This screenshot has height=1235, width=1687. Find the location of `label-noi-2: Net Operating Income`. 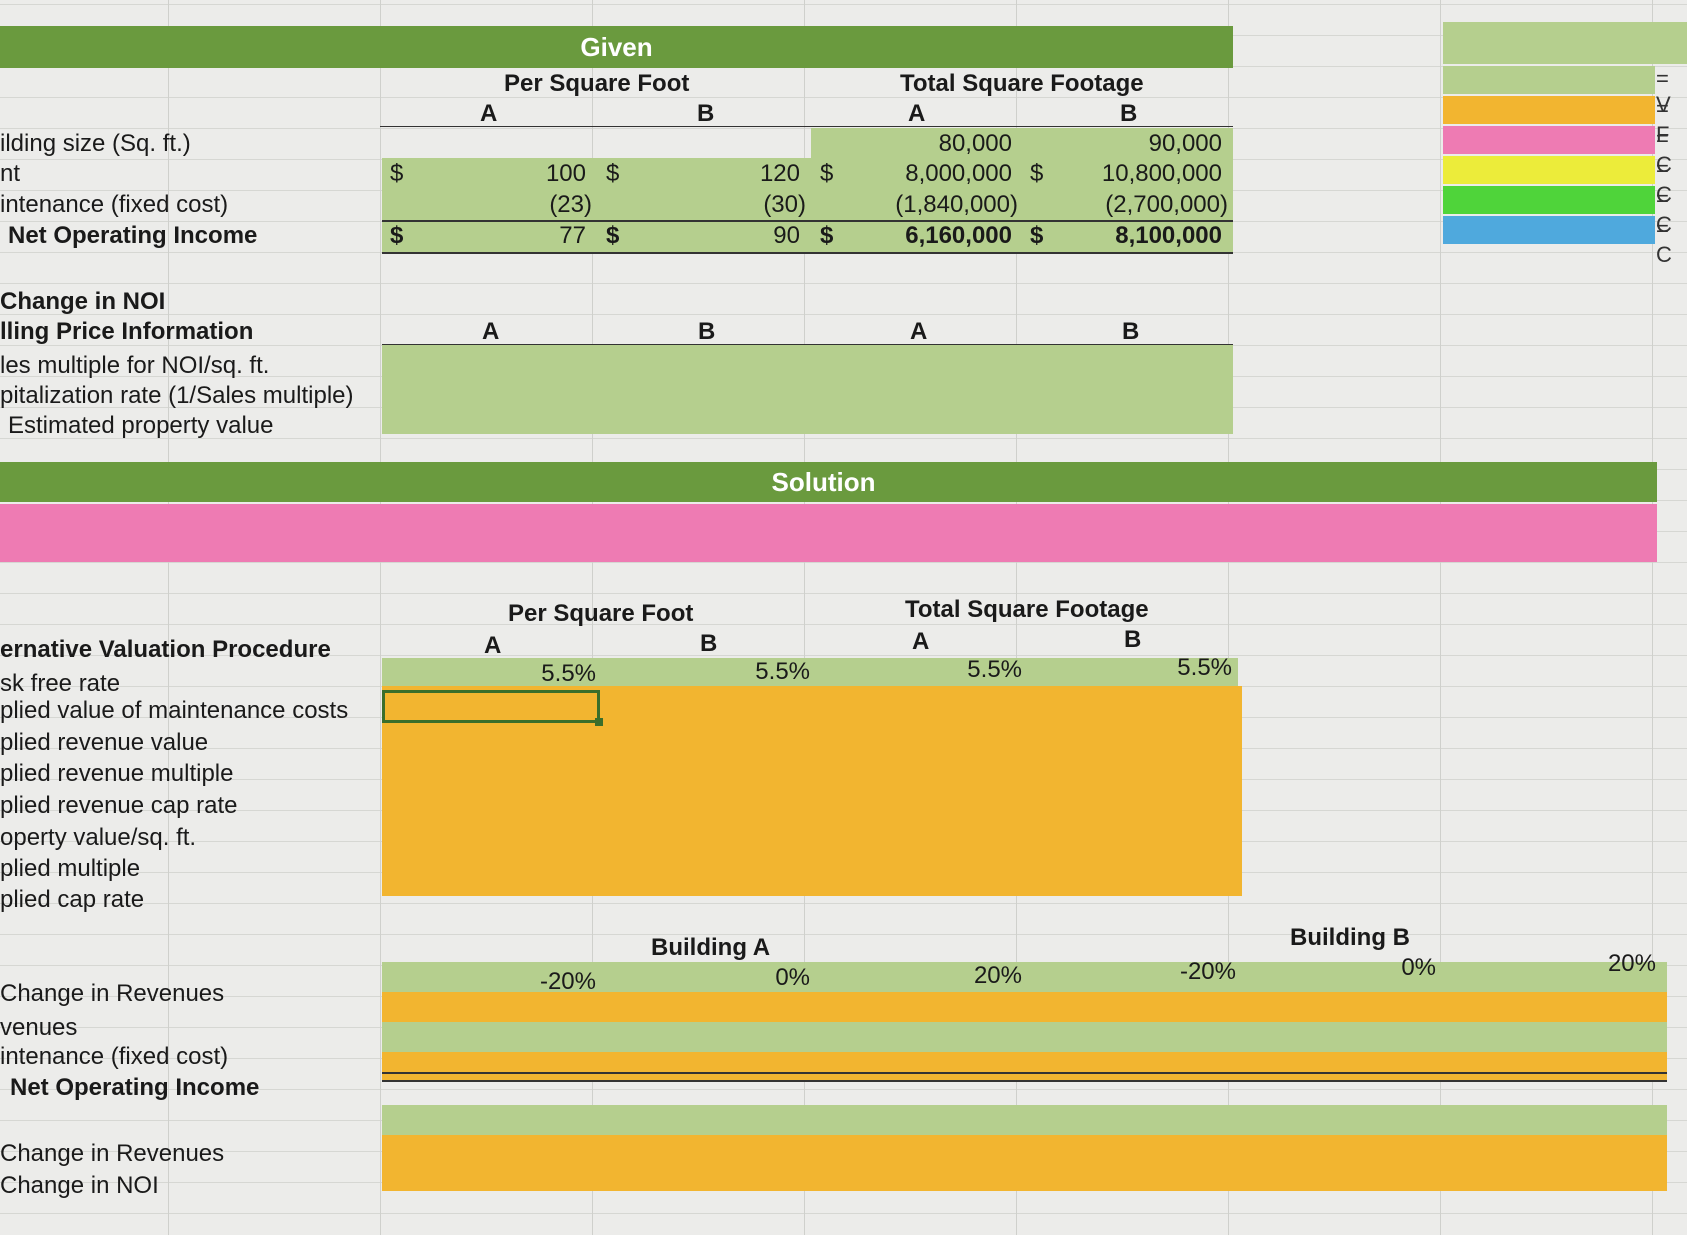

label-noi-2: Net Operating Income is located at coordinates (135, 1087).